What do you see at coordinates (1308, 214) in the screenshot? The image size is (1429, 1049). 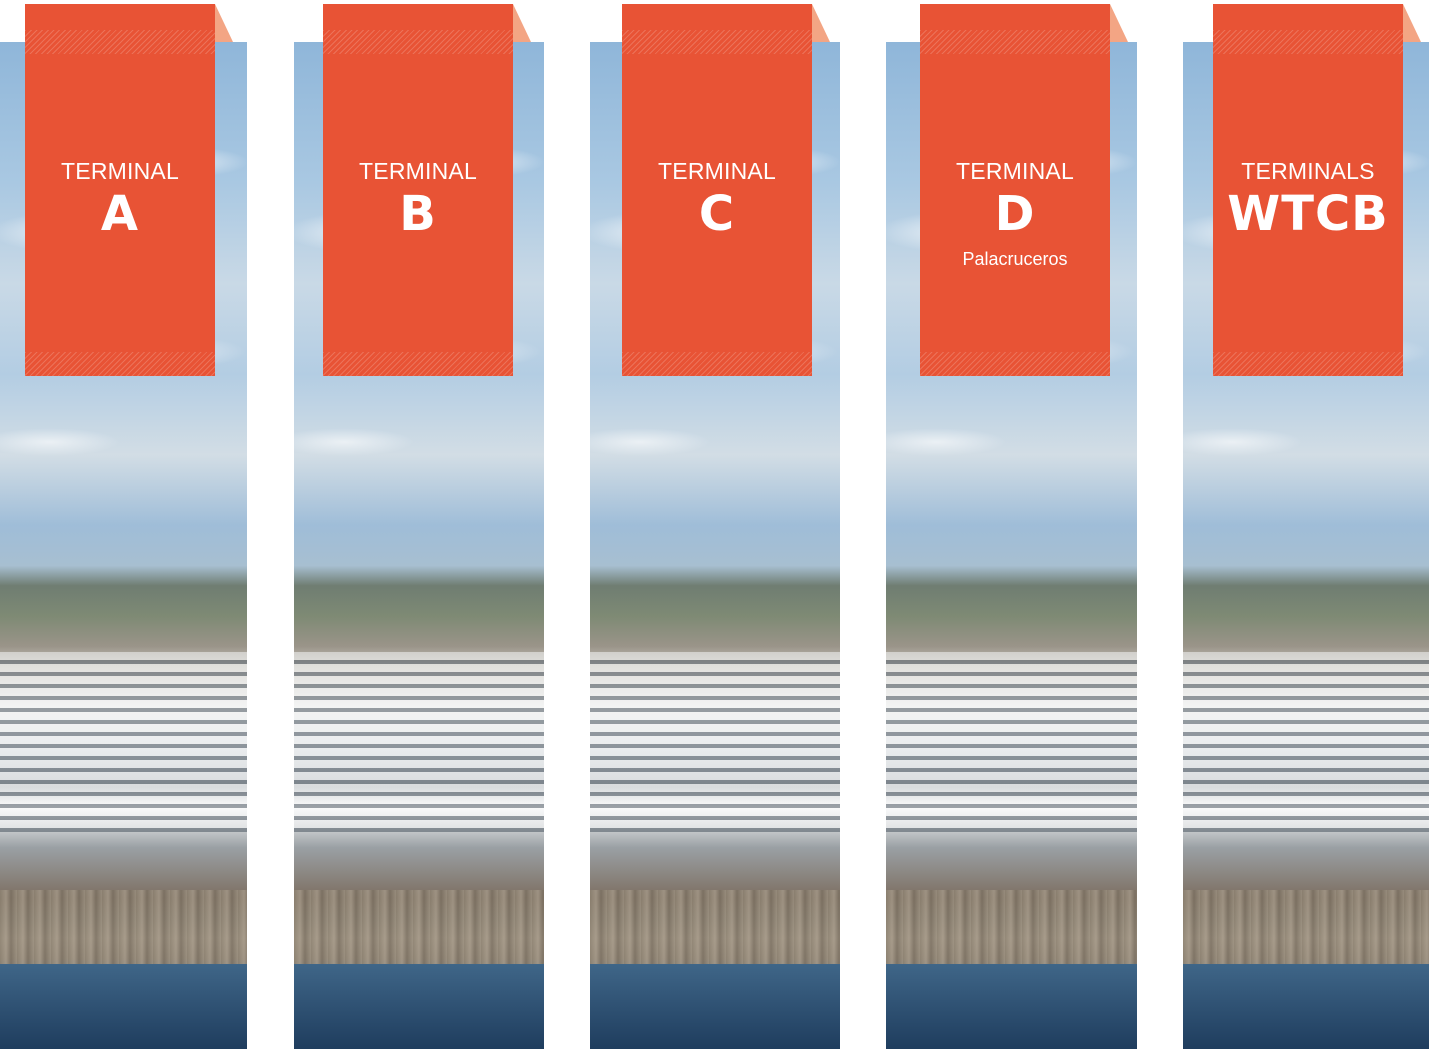 I see `terminal-code: WTCB` at bounding box center [1308, 214].